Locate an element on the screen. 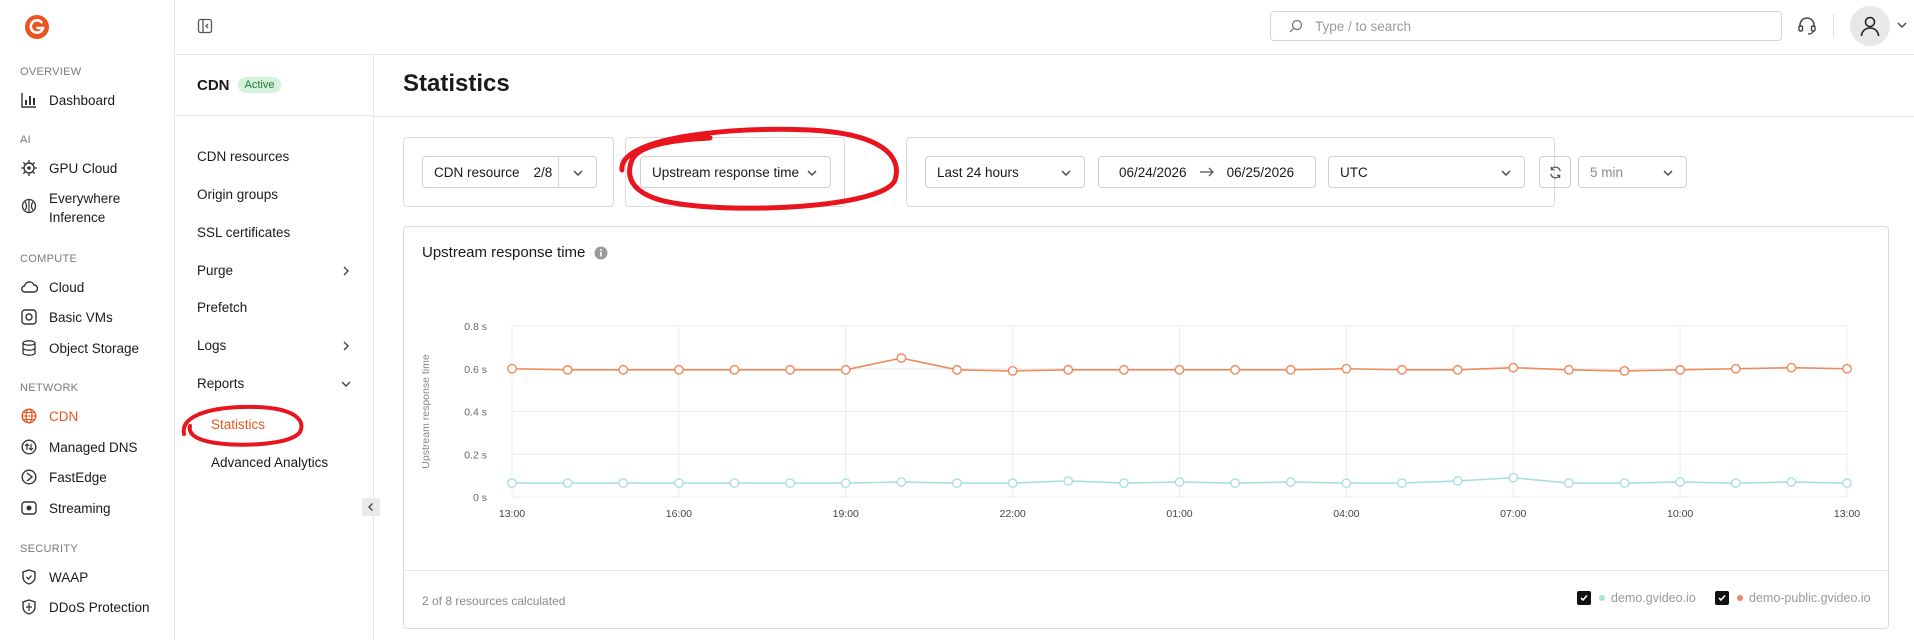 Image resolution: width=1914 pixels, height=640 pixels. nav-item-managed-dns: Managed DNS is located at coordinates (79, 447).